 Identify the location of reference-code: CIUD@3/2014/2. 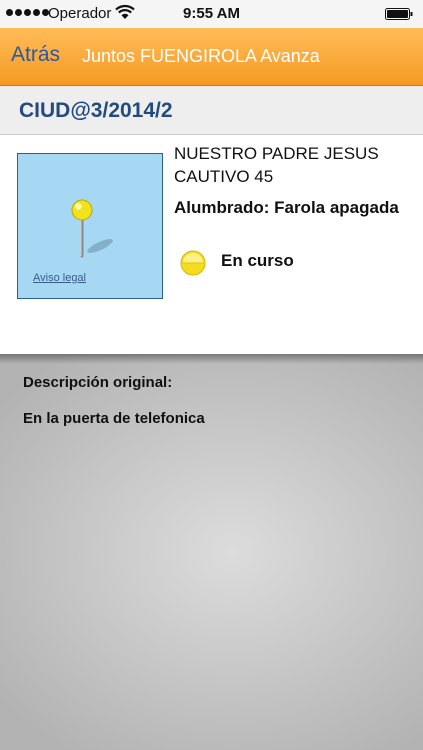
(96, 110).